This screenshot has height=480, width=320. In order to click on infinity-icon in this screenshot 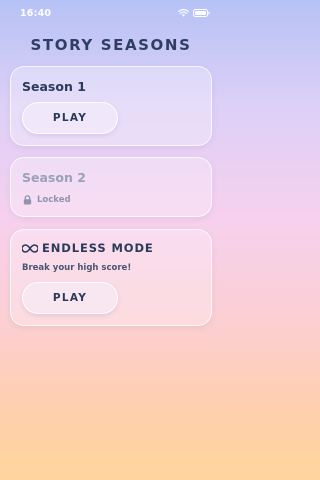, I will do `click(30, 248)`.